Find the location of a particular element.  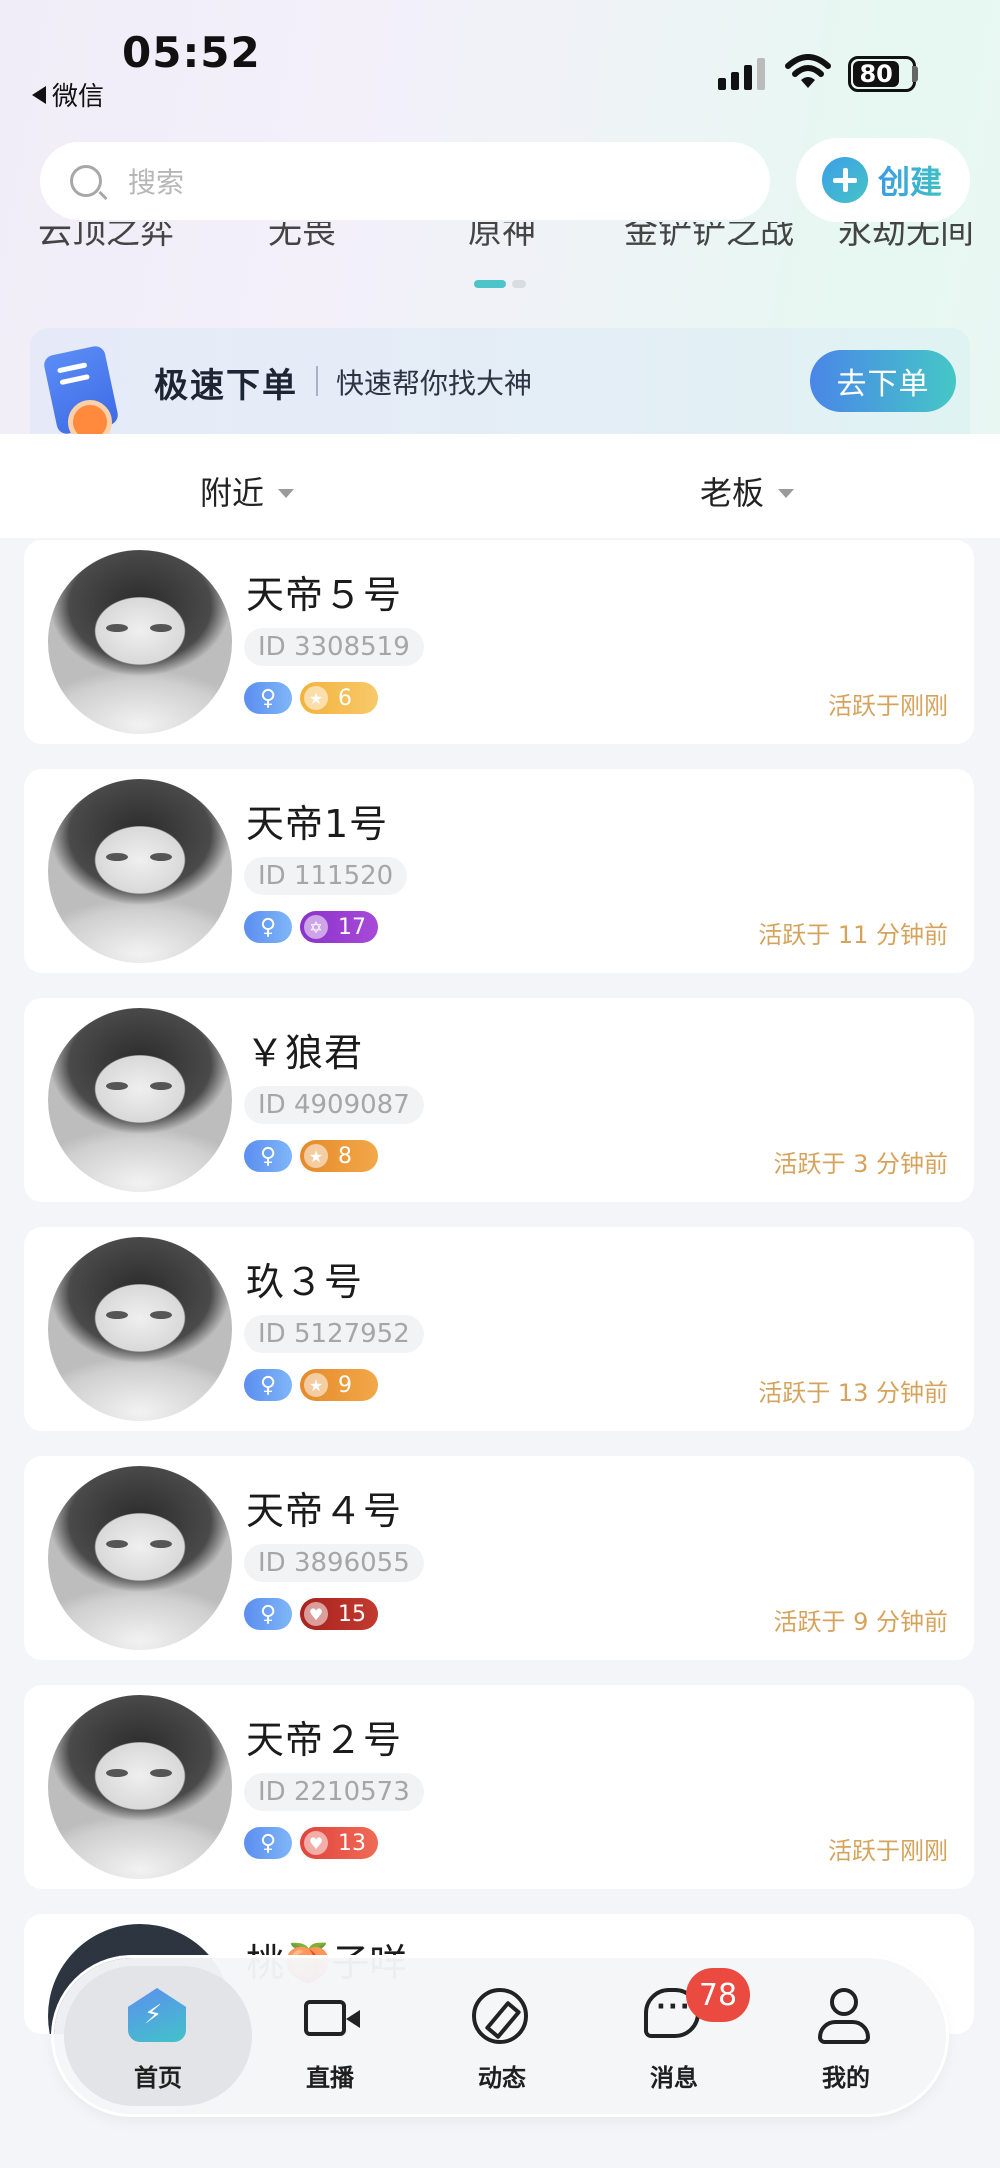

tab-feed-label: 动态 is located at coordinates (502, 2078).